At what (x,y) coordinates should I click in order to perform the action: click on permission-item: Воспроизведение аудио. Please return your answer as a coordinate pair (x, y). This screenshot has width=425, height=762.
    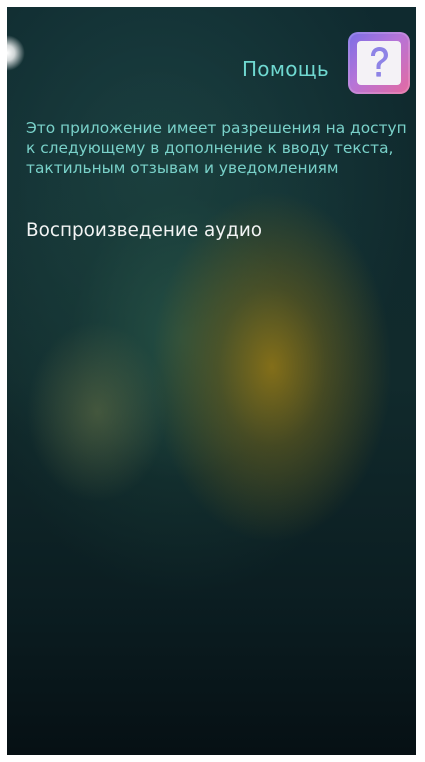
    Looking at the image, I should click on (144, 230).